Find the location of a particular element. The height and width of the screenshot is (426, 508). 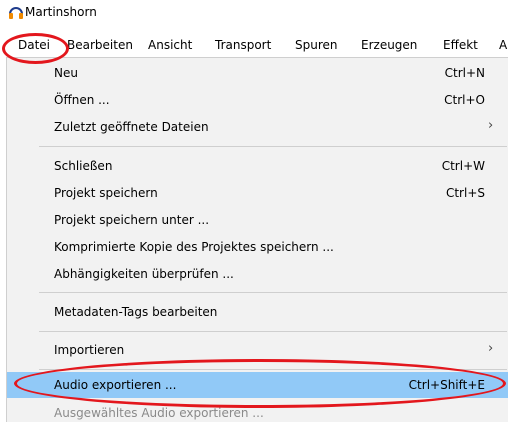

menu-effekt: Effekt is located at coordinates (460, 45).